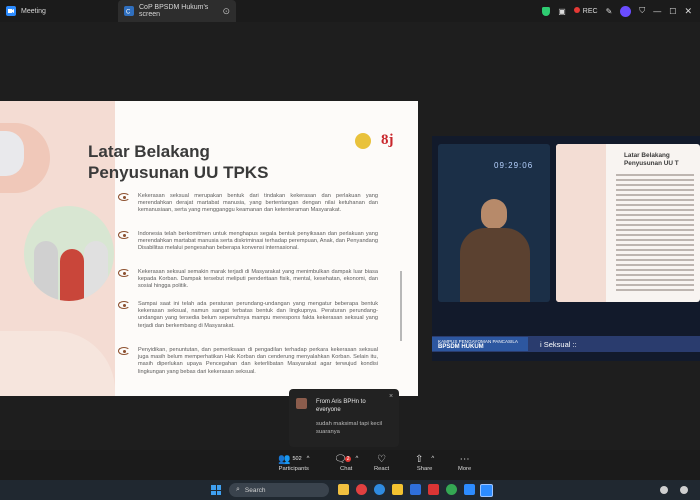 Image resolution: width=700 pixels, height=500 pixels. What do you see at coordinates (379, 489) in the screenshot?
I see `edge-icon` at bounding box center [379, 489].